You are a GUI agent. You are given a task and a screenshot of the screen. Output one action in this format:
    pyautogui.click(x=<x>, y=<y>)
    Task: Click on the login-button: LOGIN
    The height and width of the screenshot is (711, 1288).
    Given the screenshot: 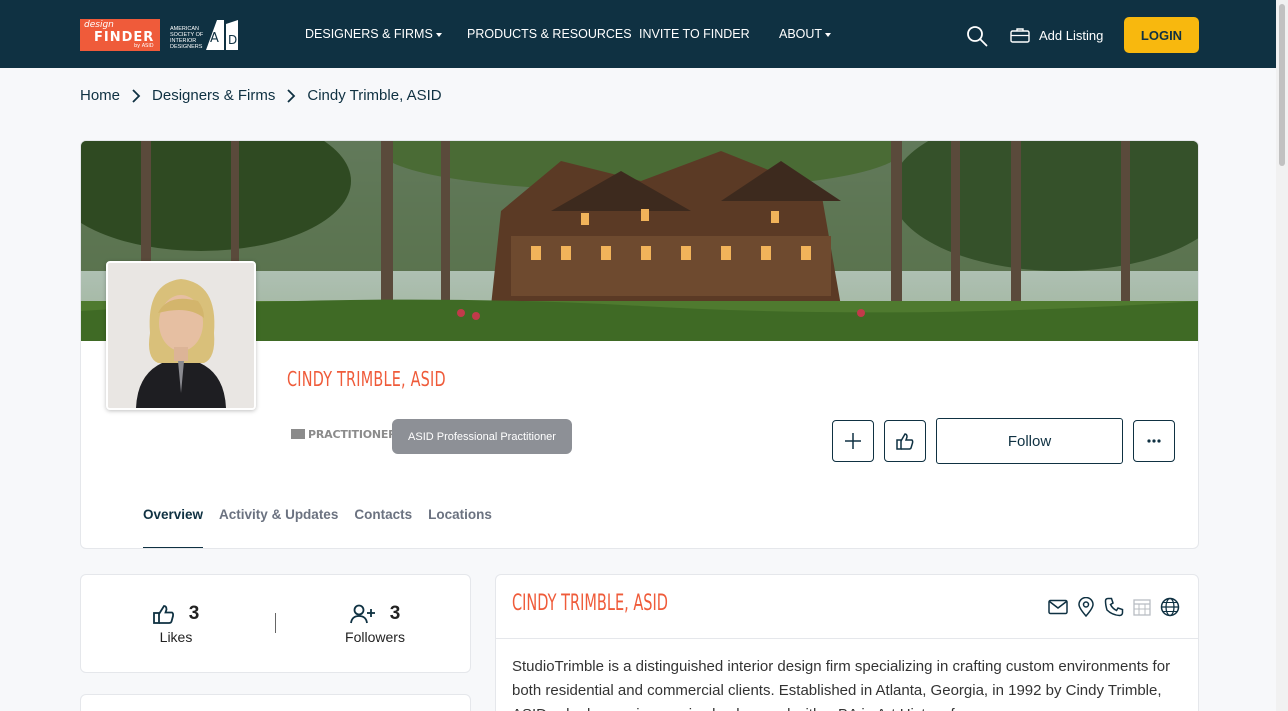 What is the action you would take?
    pyautogui.click(x=1161, y=35)
    